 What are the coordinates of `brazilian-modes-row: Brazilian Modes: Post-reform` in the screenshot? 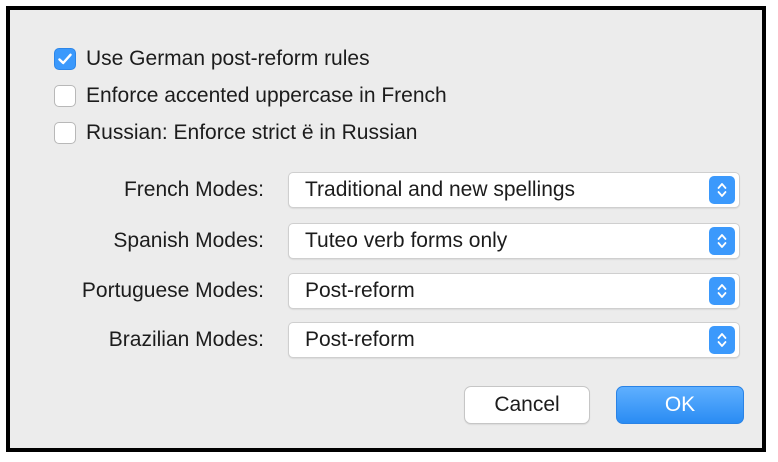 It's located at (380, 340).